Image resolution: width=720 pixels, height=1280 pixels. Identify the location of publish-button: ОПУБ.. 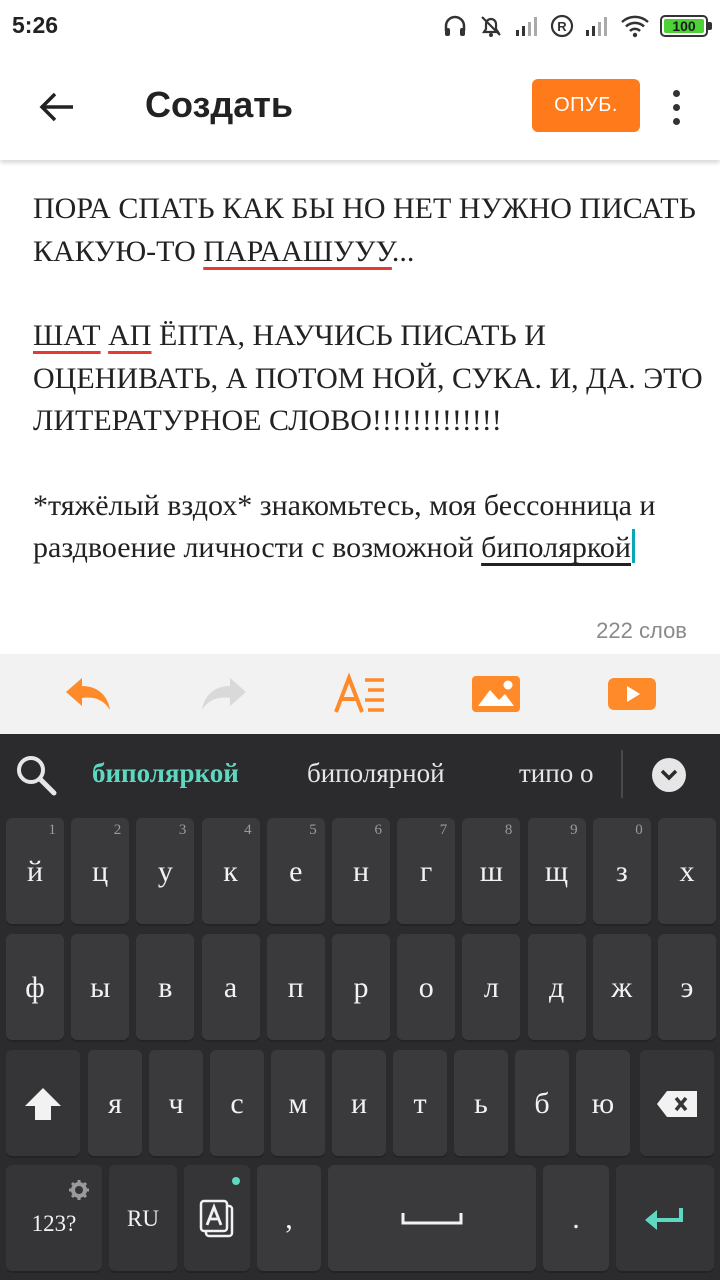
(586, 105).